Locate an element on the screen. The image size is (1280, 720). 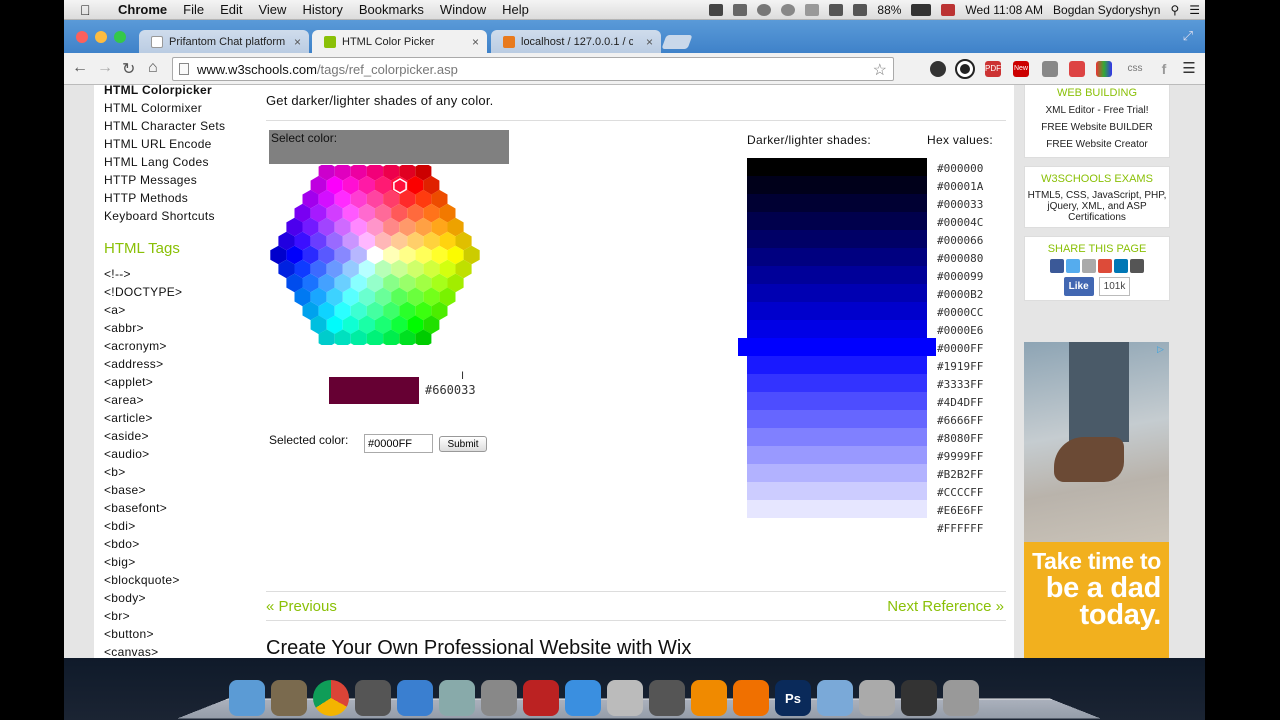
tag-link: <body> is located at coordinates (181, 598).